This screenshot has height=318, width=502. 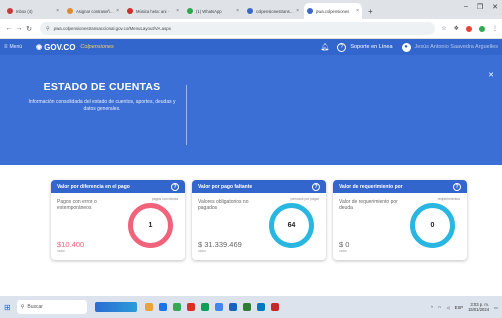 What do you see at coordinates (60, 47) in the screenshot?
I see `govco-text: GOV.CO` at bounding box center [60, 47].